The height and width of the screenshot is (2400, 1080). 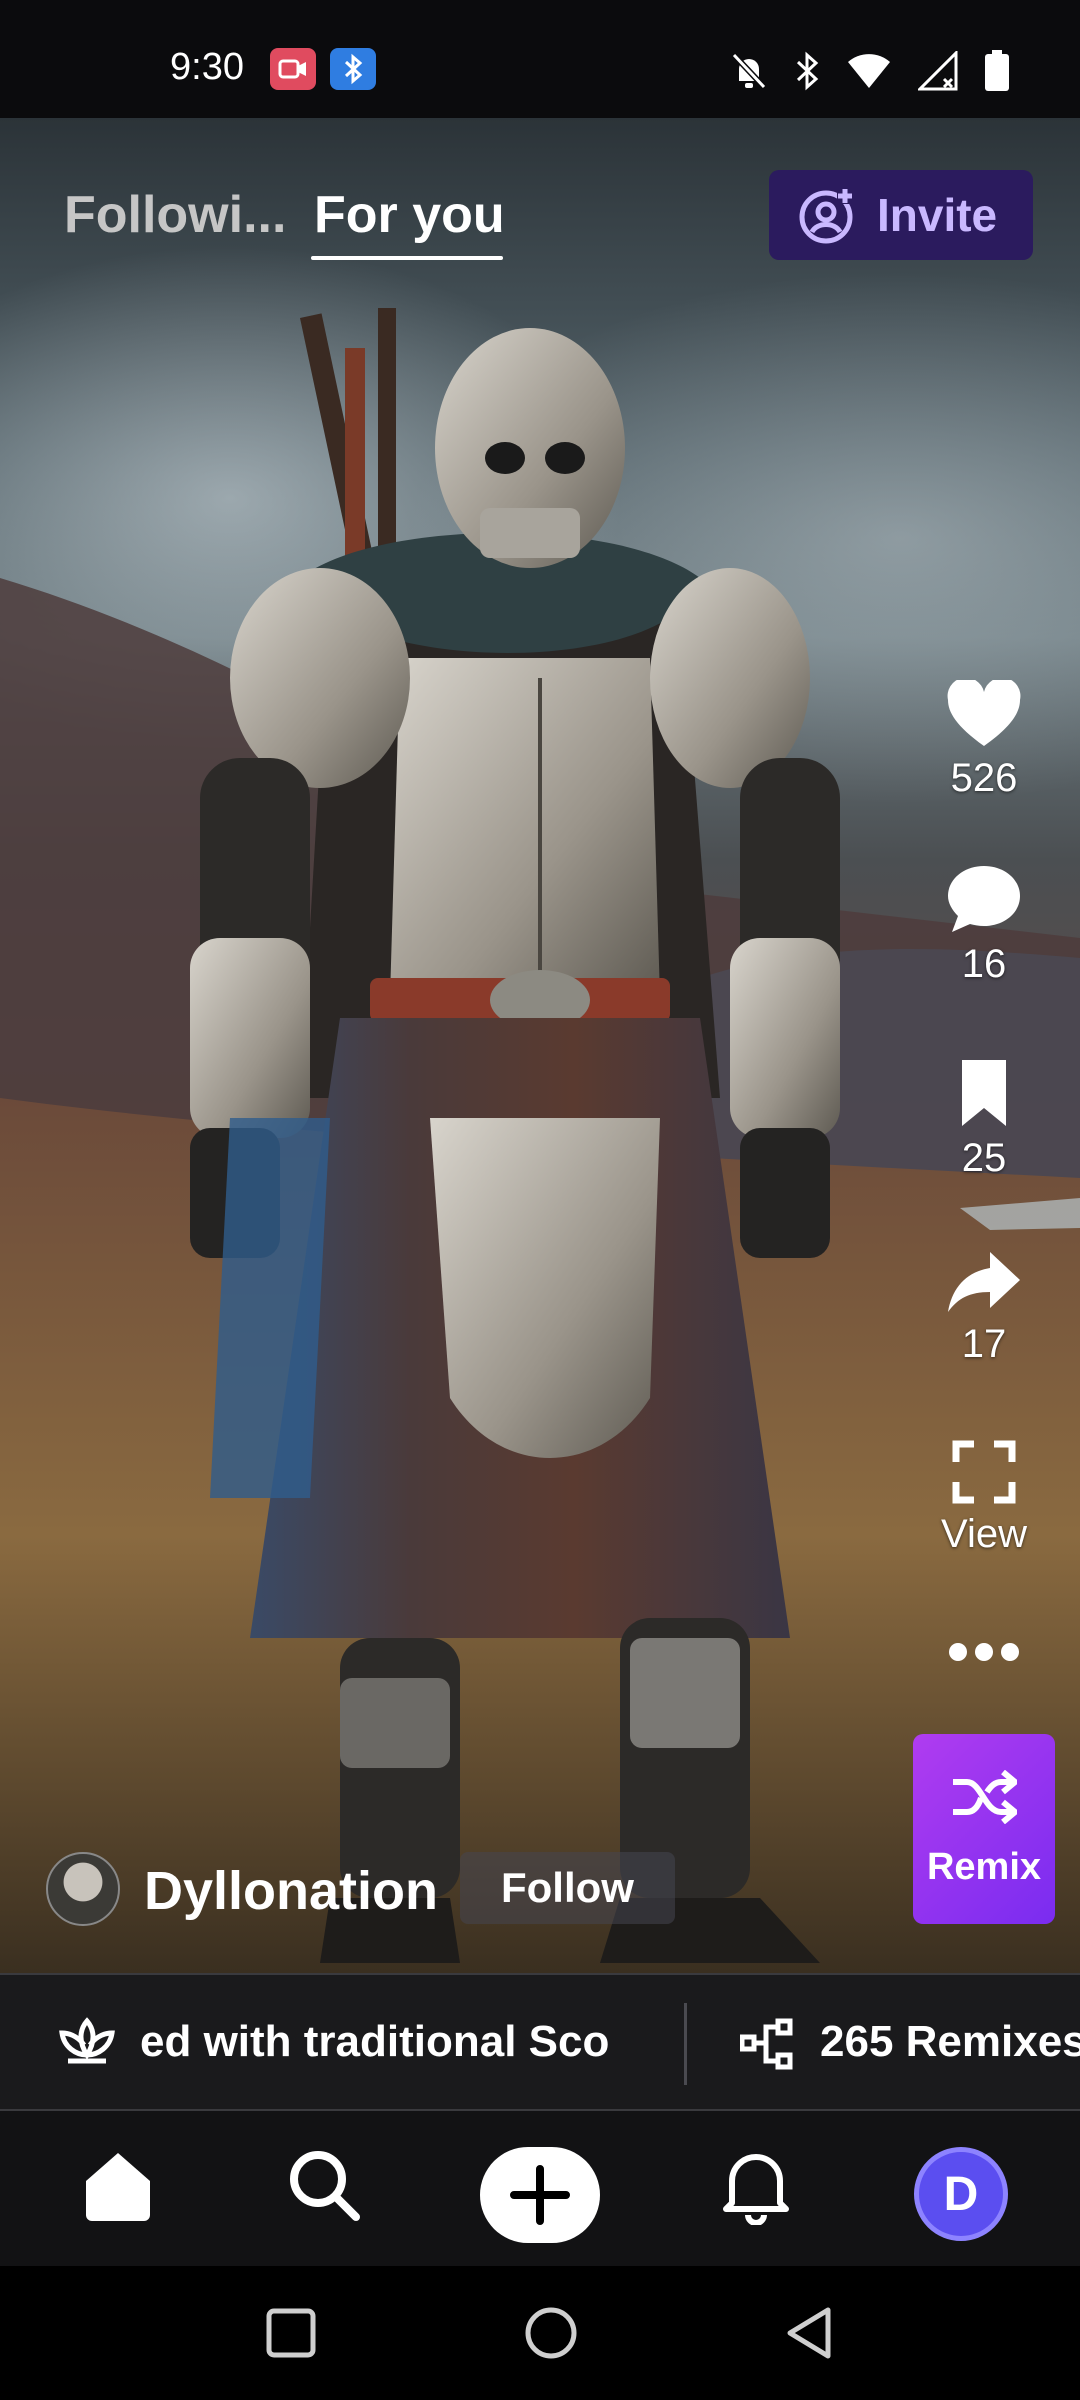 I want to click on plus-icon, so click(x=540, y=2195).